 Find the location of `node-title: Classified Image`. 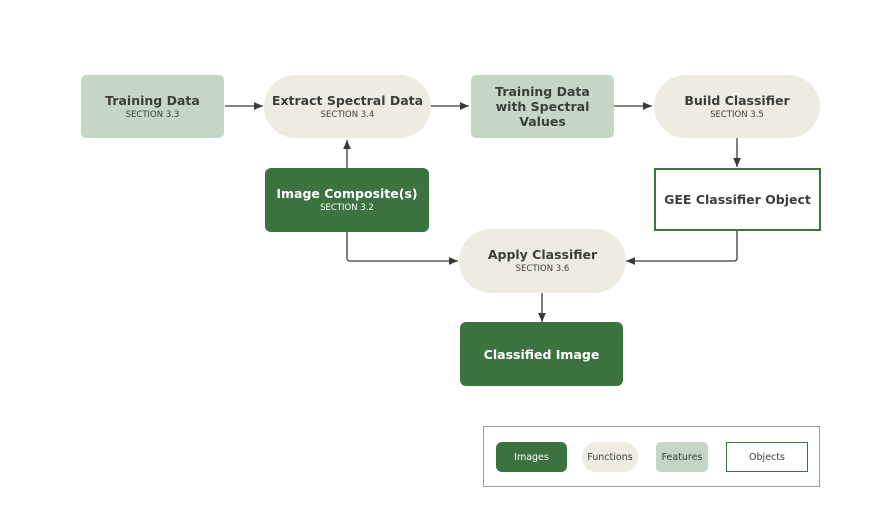

node-title: Classified Image is located at coordinates (541, 354).